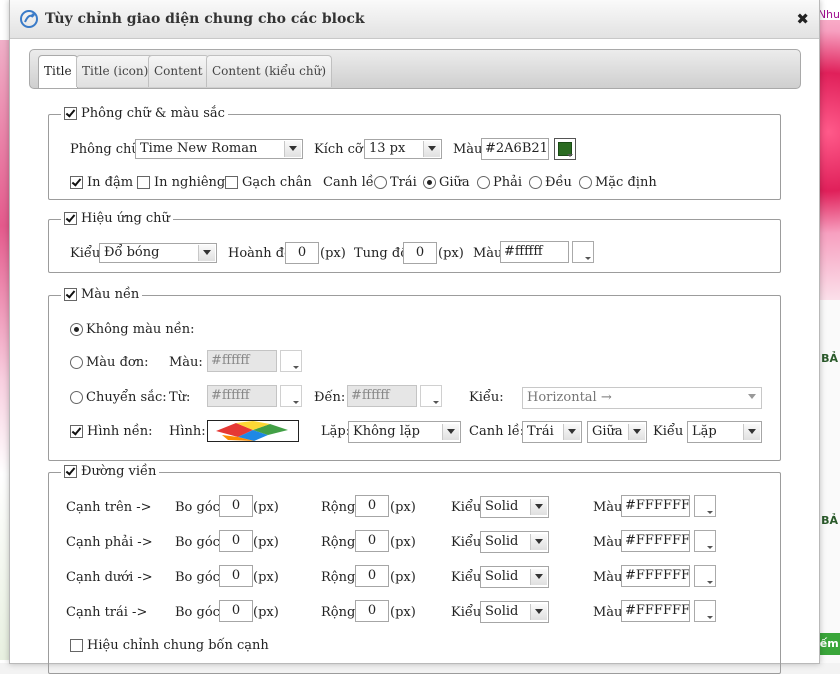 This screenshot has height=674, width=840. What do you see at coordinates (242, 396) in the screenshot?
I see `gradient-from-input: #ffffff` at bounding box center [242, 396].